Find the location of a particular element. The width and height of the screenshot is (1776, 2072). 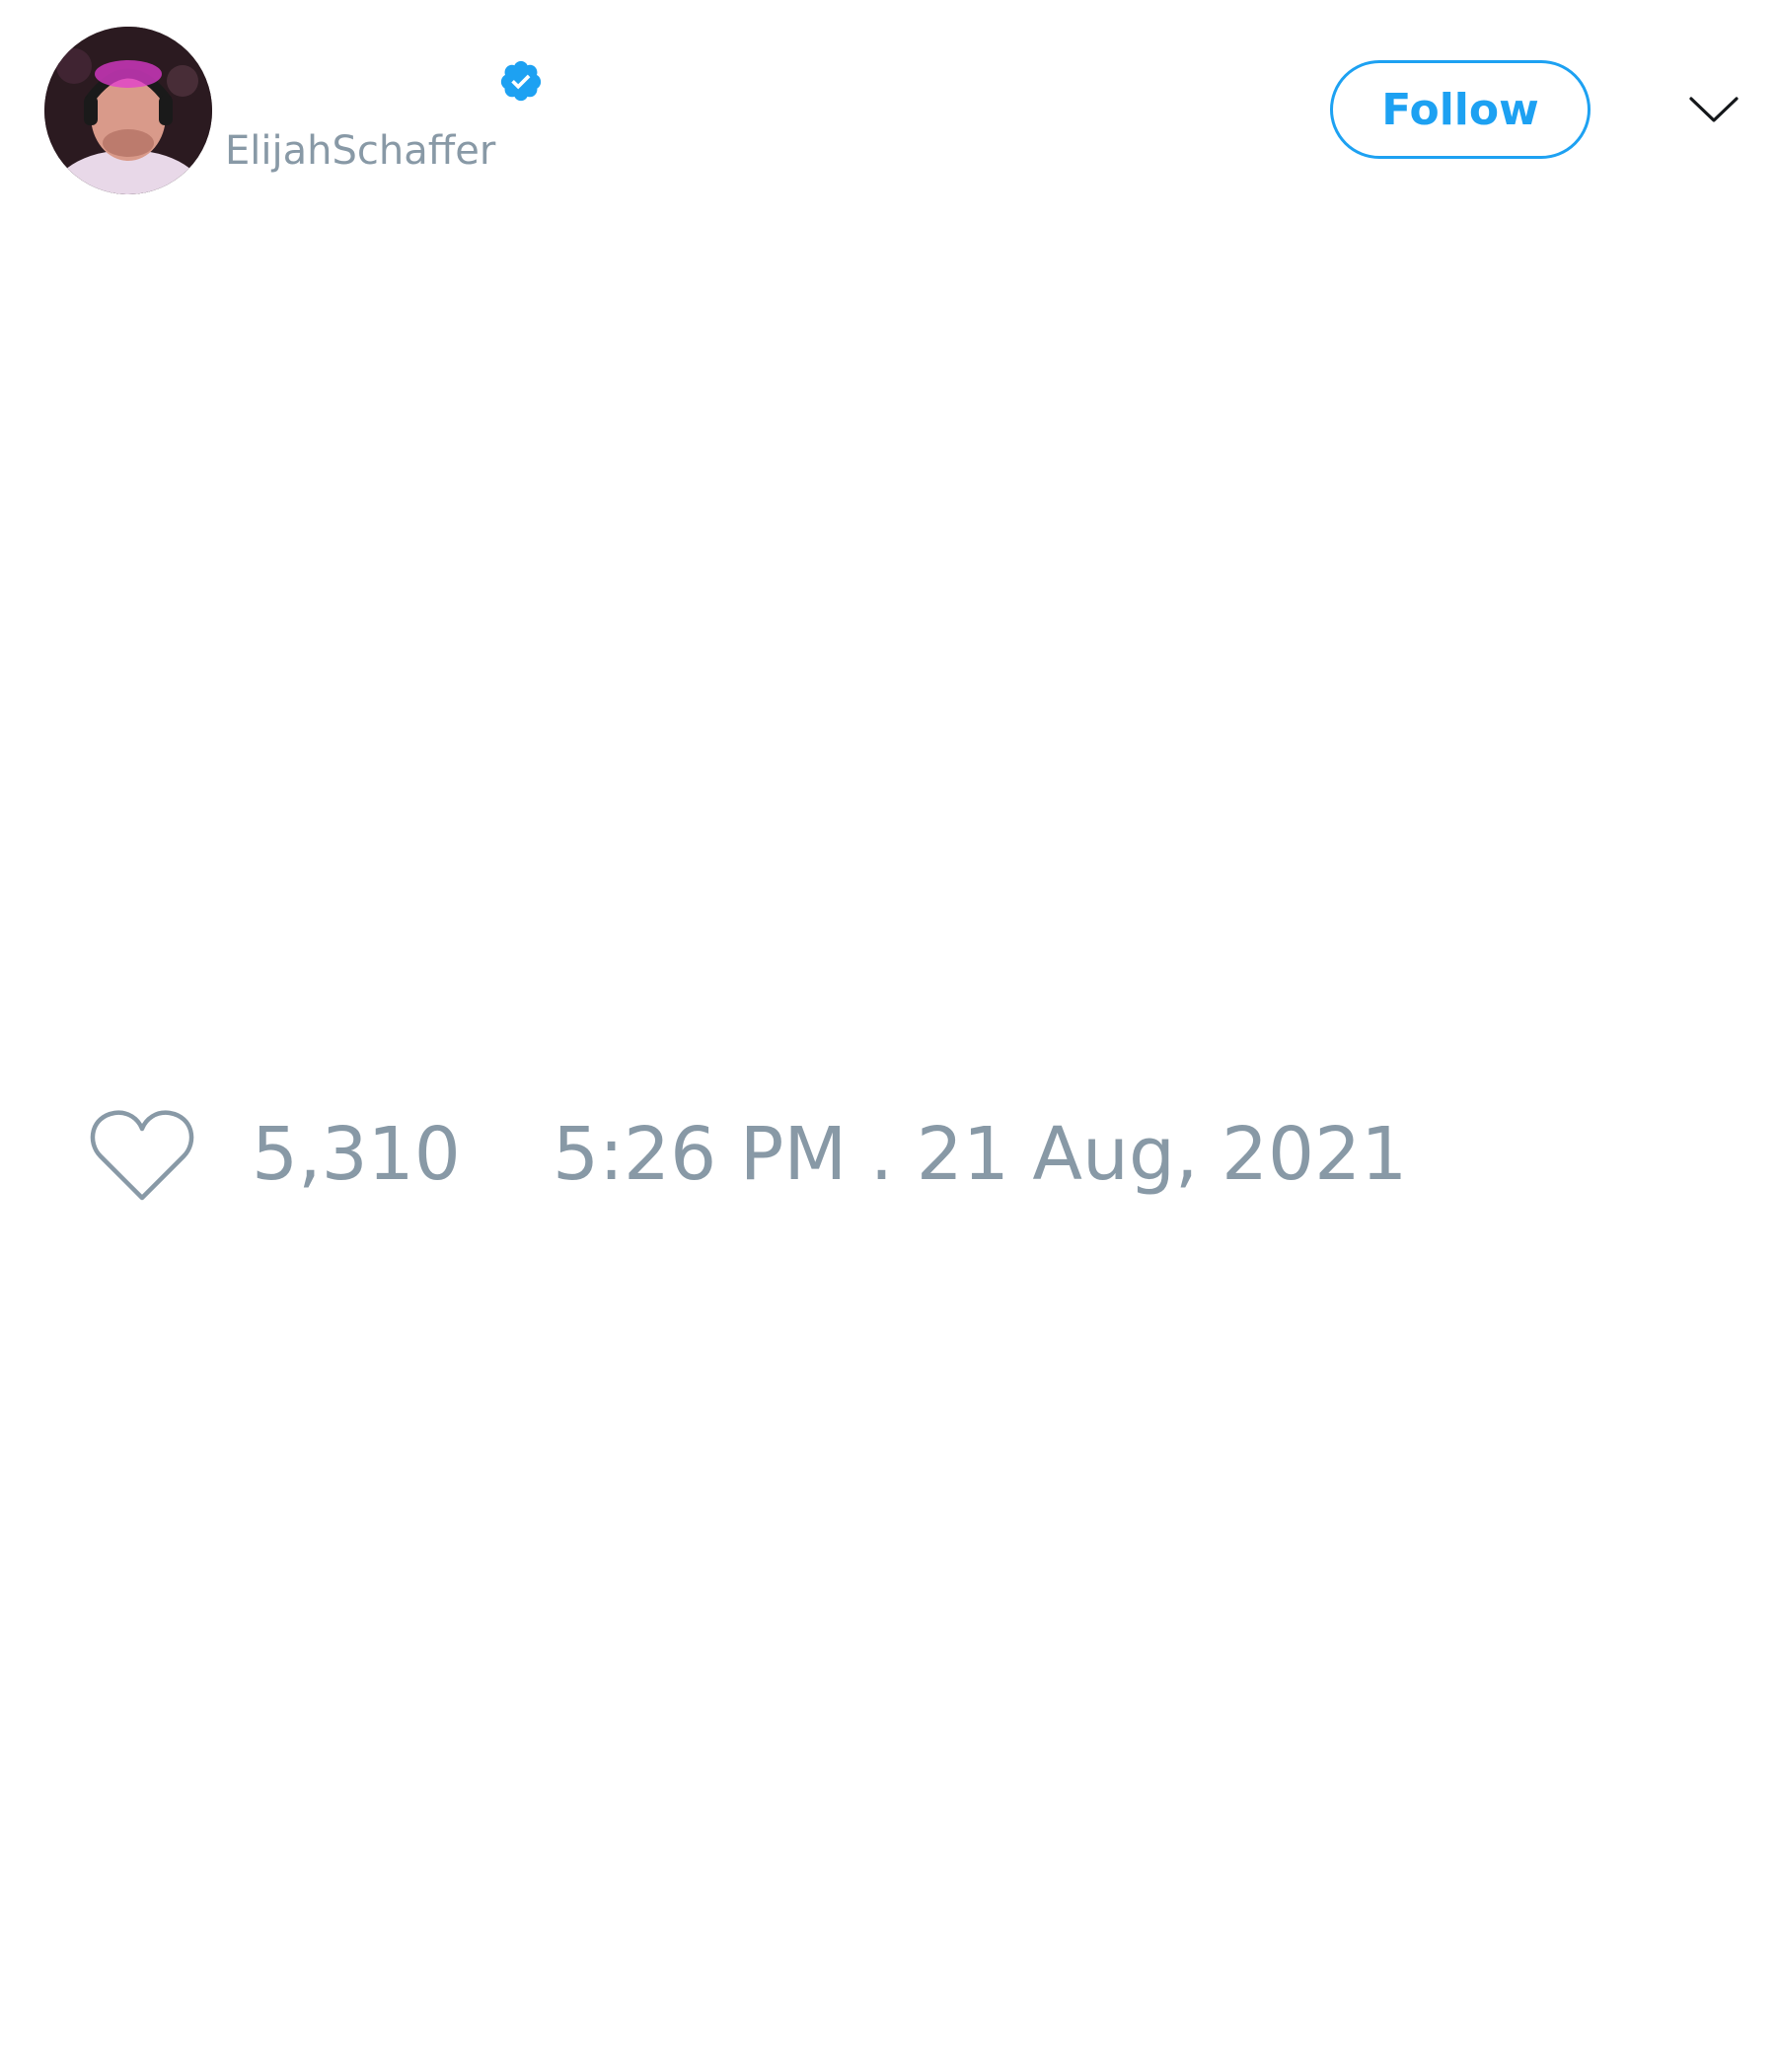

follow-button: Follow is located at coordinates (1461, 110).